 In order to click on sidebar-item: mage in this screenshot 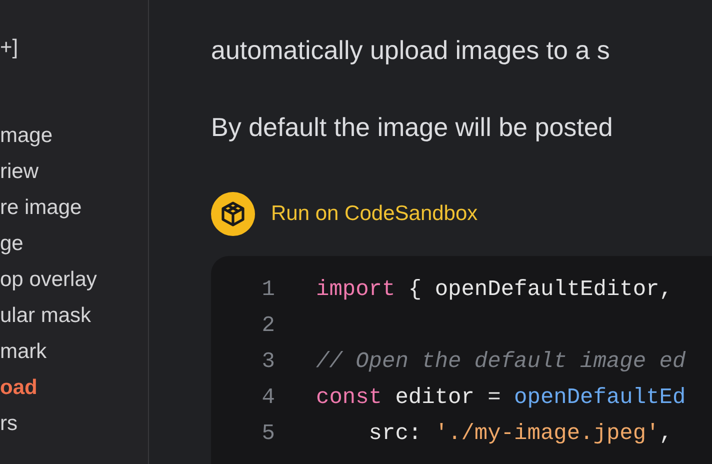, I will do `click(74, 136)`.